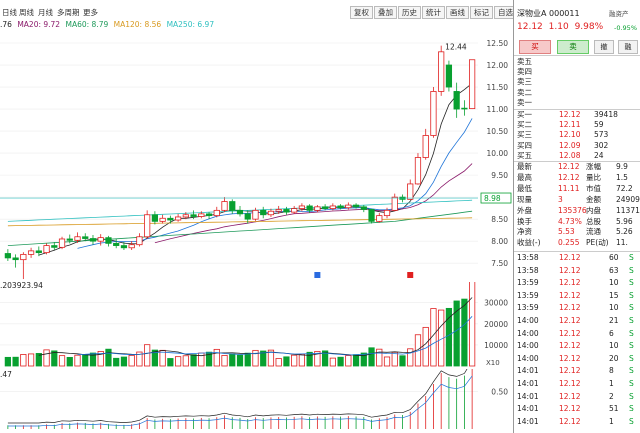 Image resolution: width=640 pixels, height=433 pixels. Describe the element at coordinates (481, 12) in the screenshot. I see `mark-button: 标记` at that location.